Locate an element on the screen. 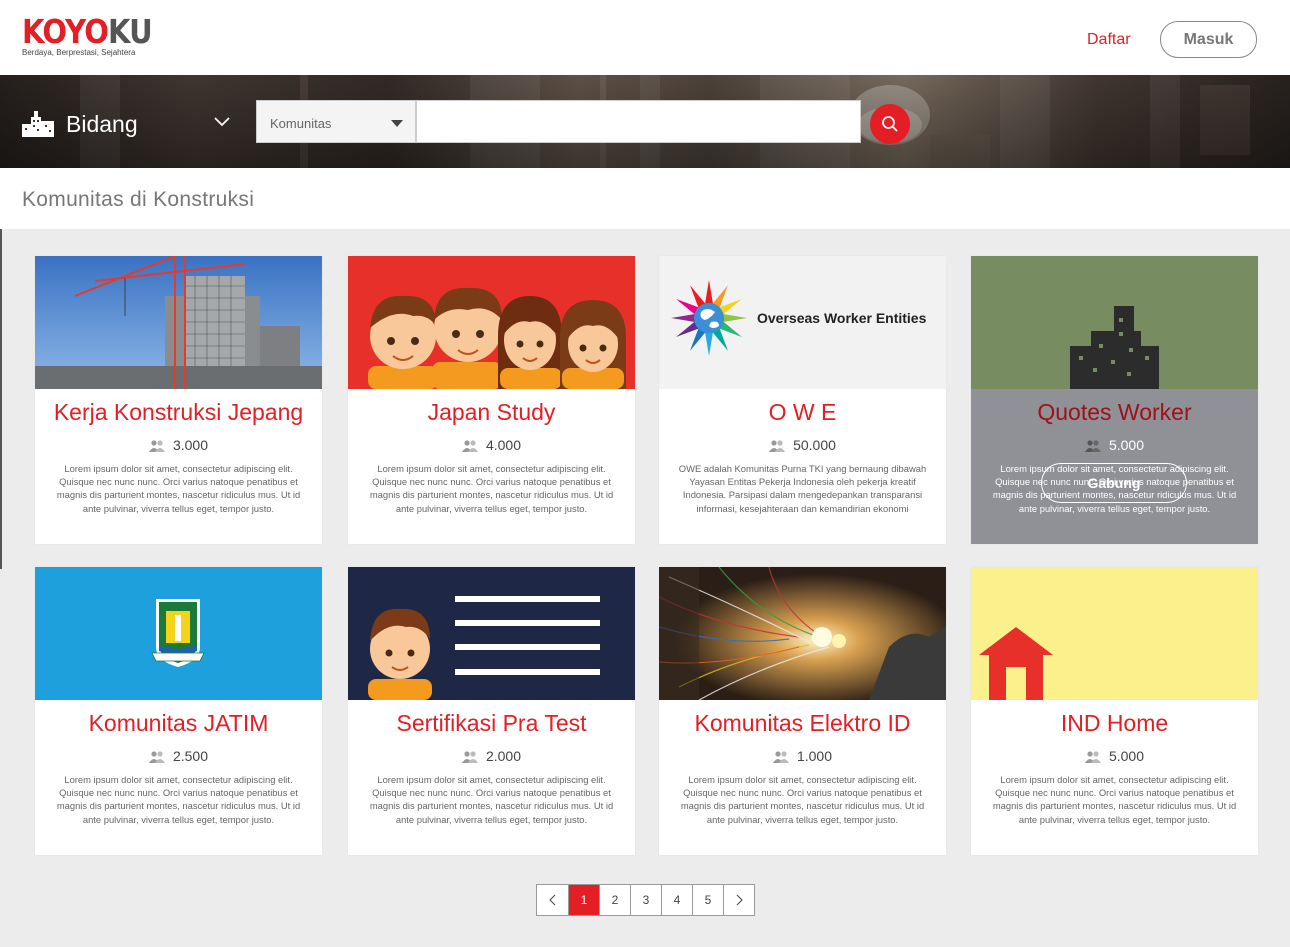 The width and height of the screenshot is (1290, 947). member-count: 50.000 is located at coordinates (802, 445).